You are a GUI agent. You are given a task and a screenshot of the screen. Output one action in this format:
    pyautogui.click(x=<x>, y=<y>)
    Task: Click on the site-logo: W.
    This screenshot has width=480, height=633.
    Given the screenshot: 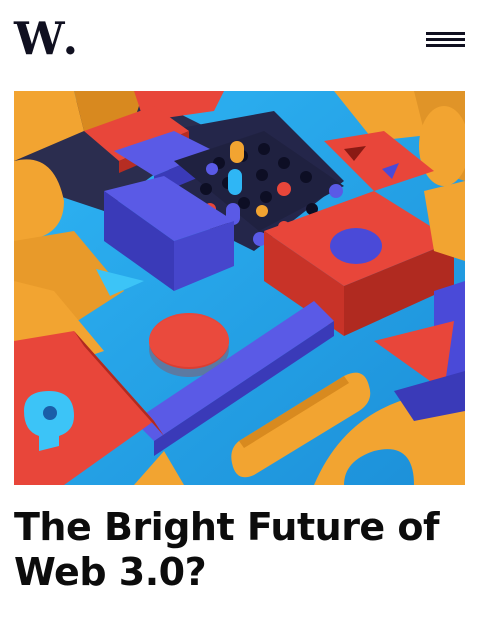 What is the action you would take?
    pyautogui.click(x=46, y=39)
    